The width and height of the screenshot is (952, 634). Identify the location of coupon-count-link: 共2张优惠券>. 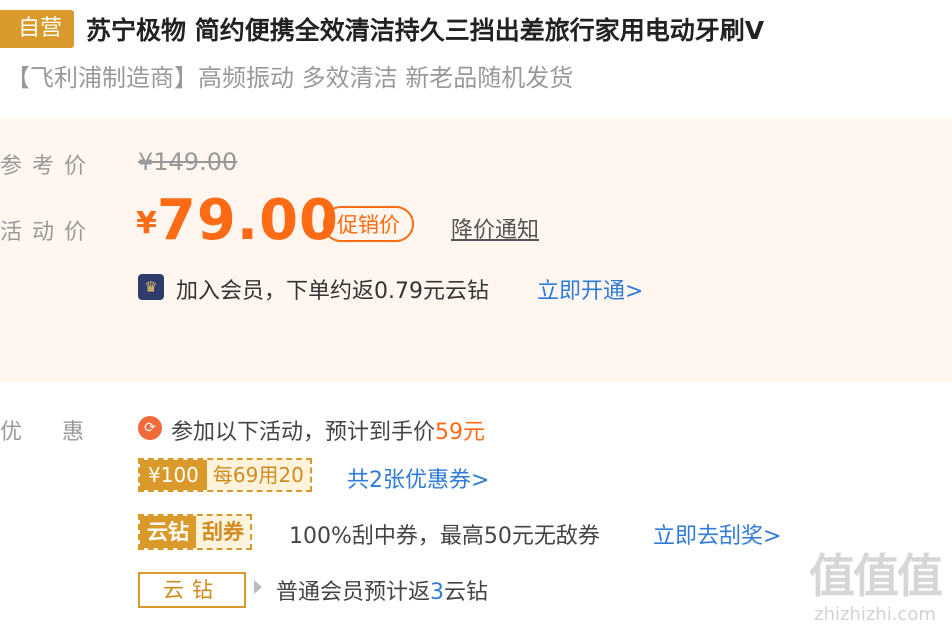
(418, 478).